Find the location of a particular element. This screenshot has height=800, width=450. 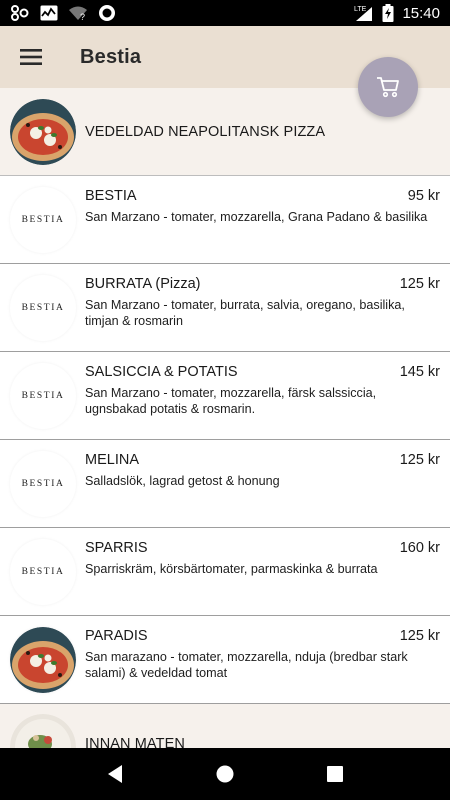

item-price: 160 kr is located at coordinates (419, 548).